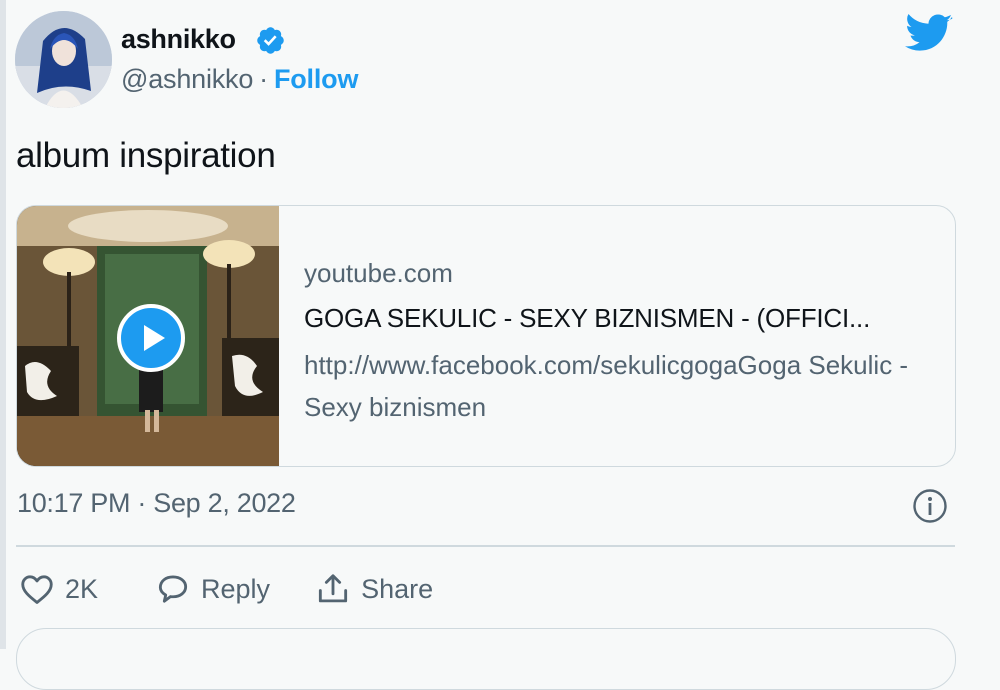 The height and width of the screenshot is (690, 1000). What do you see at coordinates (485, 546) in the screenshot?
I see `divider` at bounding box center [485, 546].